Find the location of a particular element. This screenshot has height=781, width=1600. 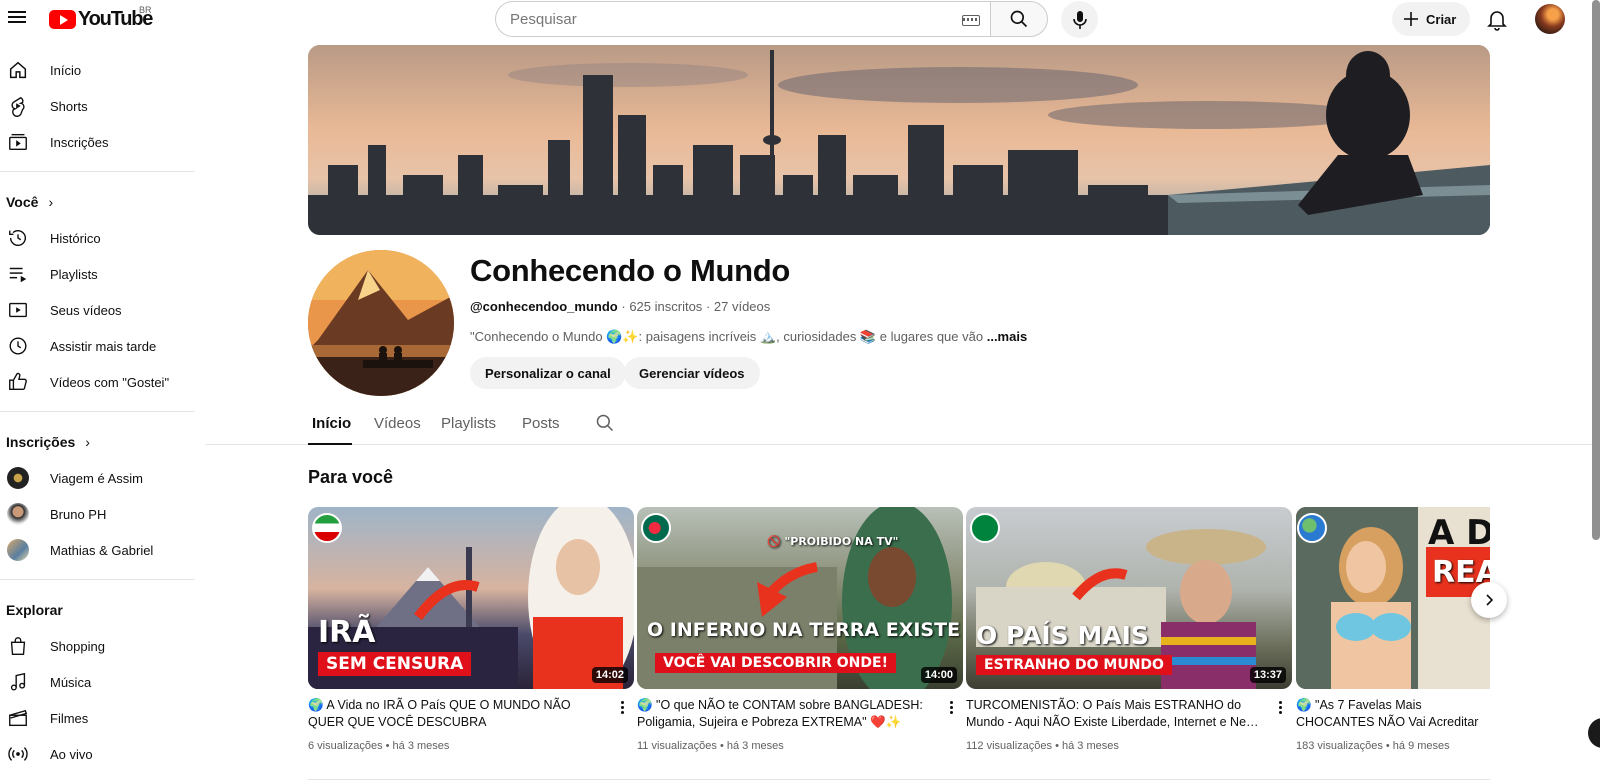

your-videos-icon is located at coordinates (18, 310).